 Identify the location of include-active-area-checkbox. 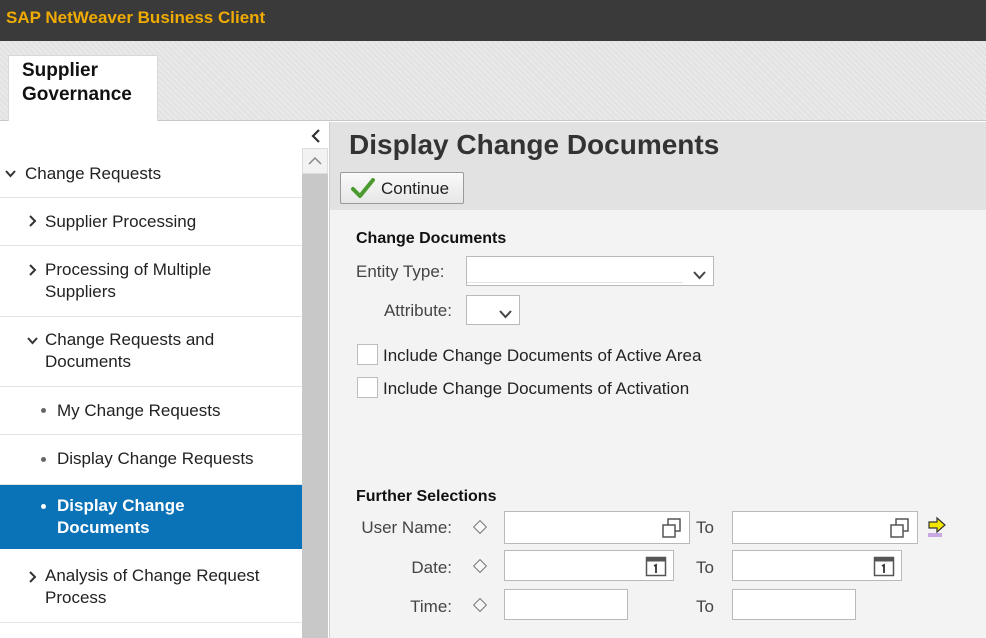
(367, 354).